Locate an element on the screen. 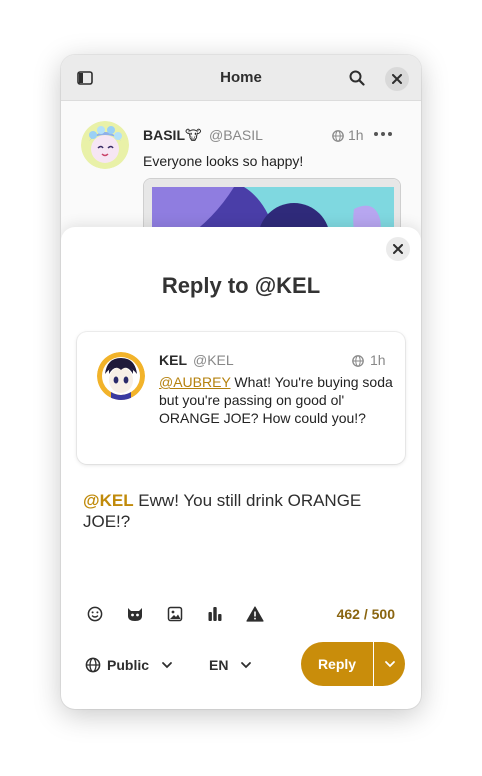  visibility-label: Public is located at coordinates (128, 665).